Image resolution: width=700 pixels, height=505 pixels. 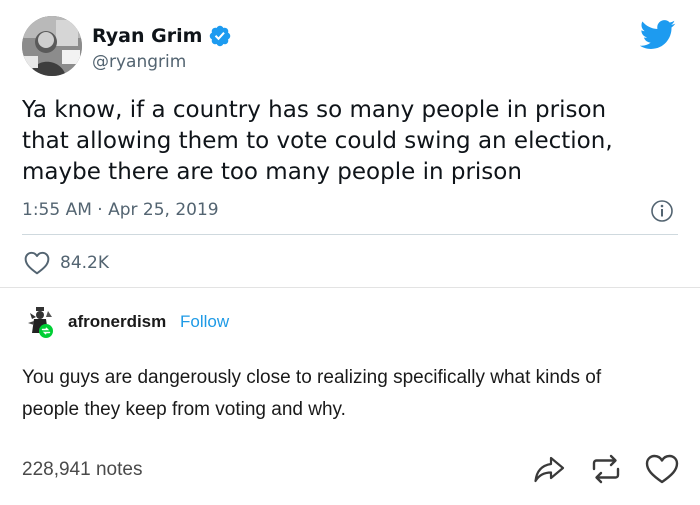 What do you see at coordinates (147, 36) in the screenshot?
I see `display-name: Ryan Grim` at bounding box center [147, 36].